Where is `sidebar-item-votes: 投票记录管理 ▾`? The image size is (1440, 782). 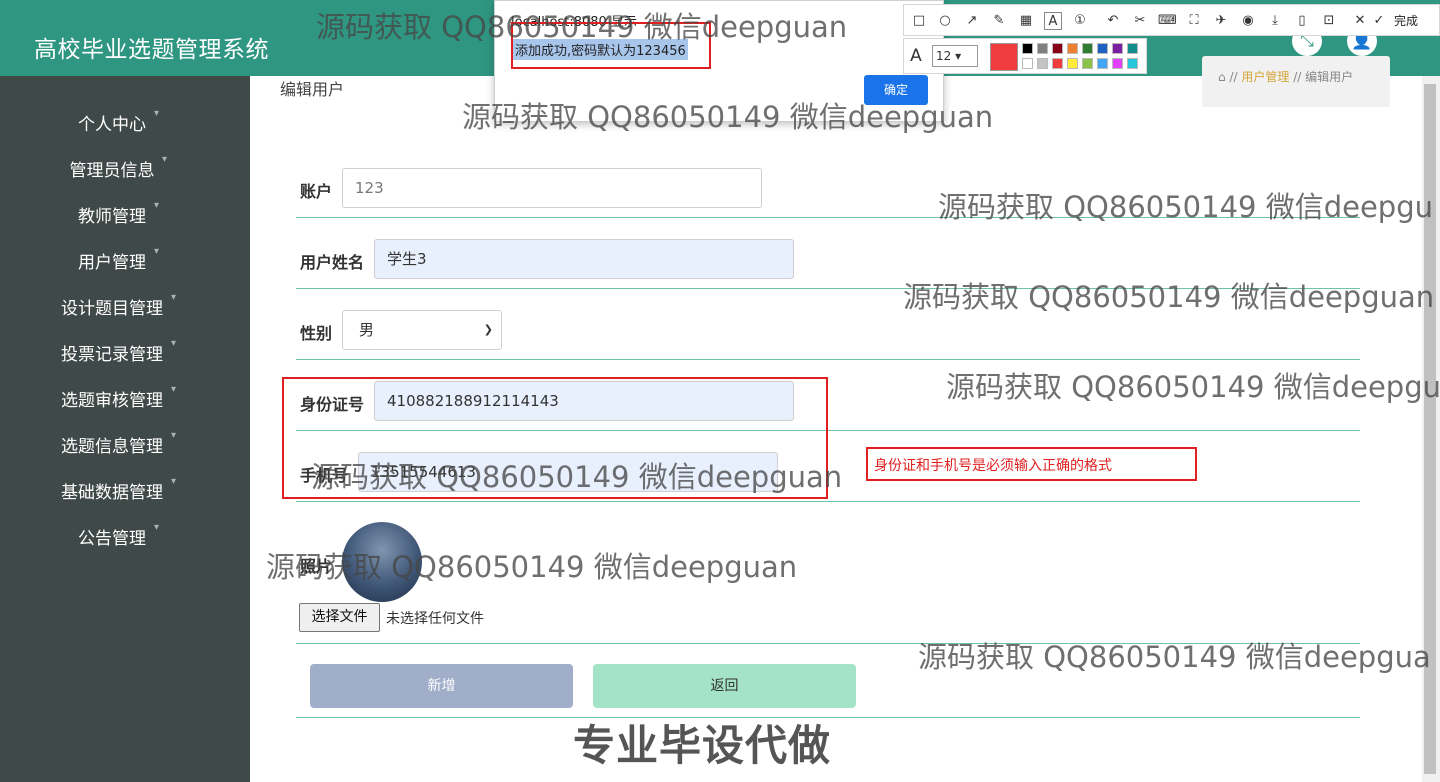 sidebar-item-votes: 投票记录管理 ▾ is located at coordinates (125, 350).